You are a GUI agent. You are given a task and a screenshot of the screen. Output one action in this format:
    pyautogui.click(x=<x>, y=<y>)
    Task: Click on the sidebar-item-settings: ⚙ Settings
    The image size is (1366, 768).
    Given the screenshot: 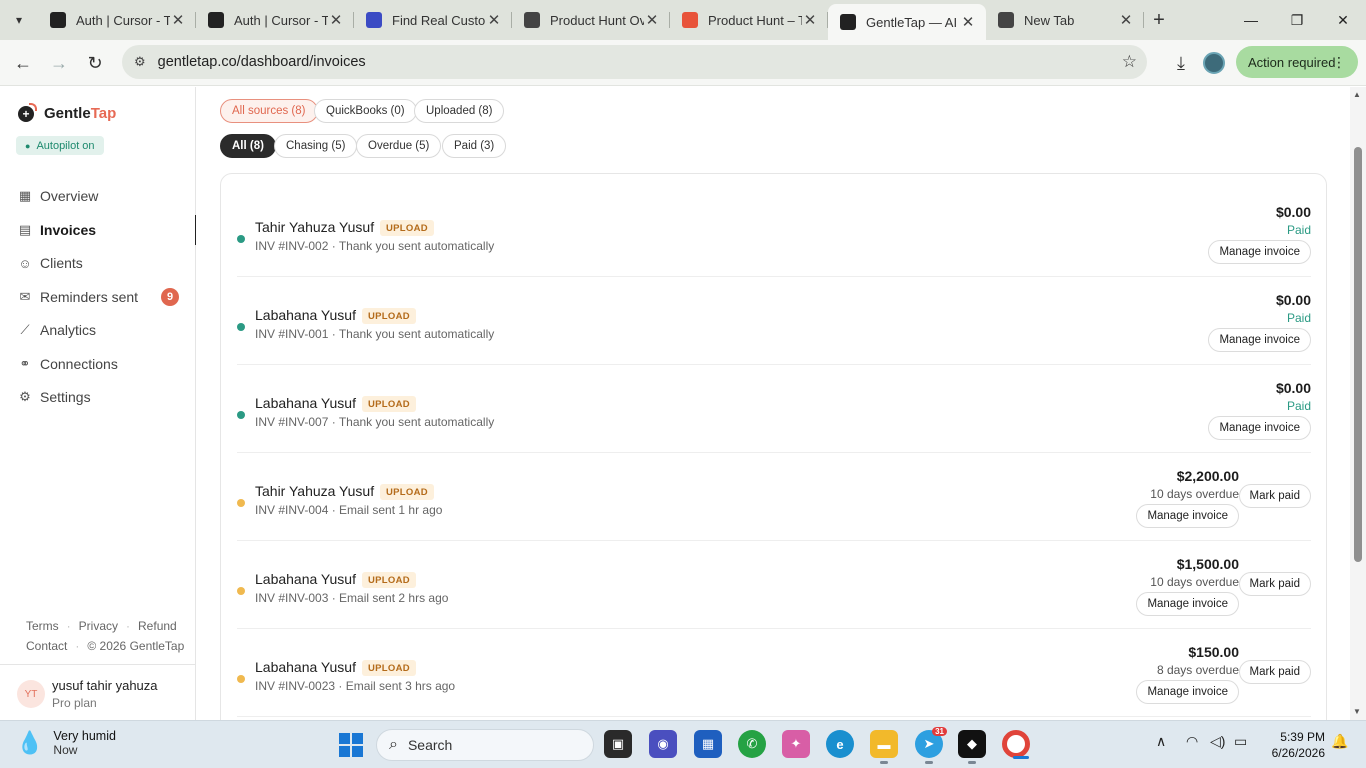 What is the action you would take?
    pyautogui.click(x=98, y=397)
    